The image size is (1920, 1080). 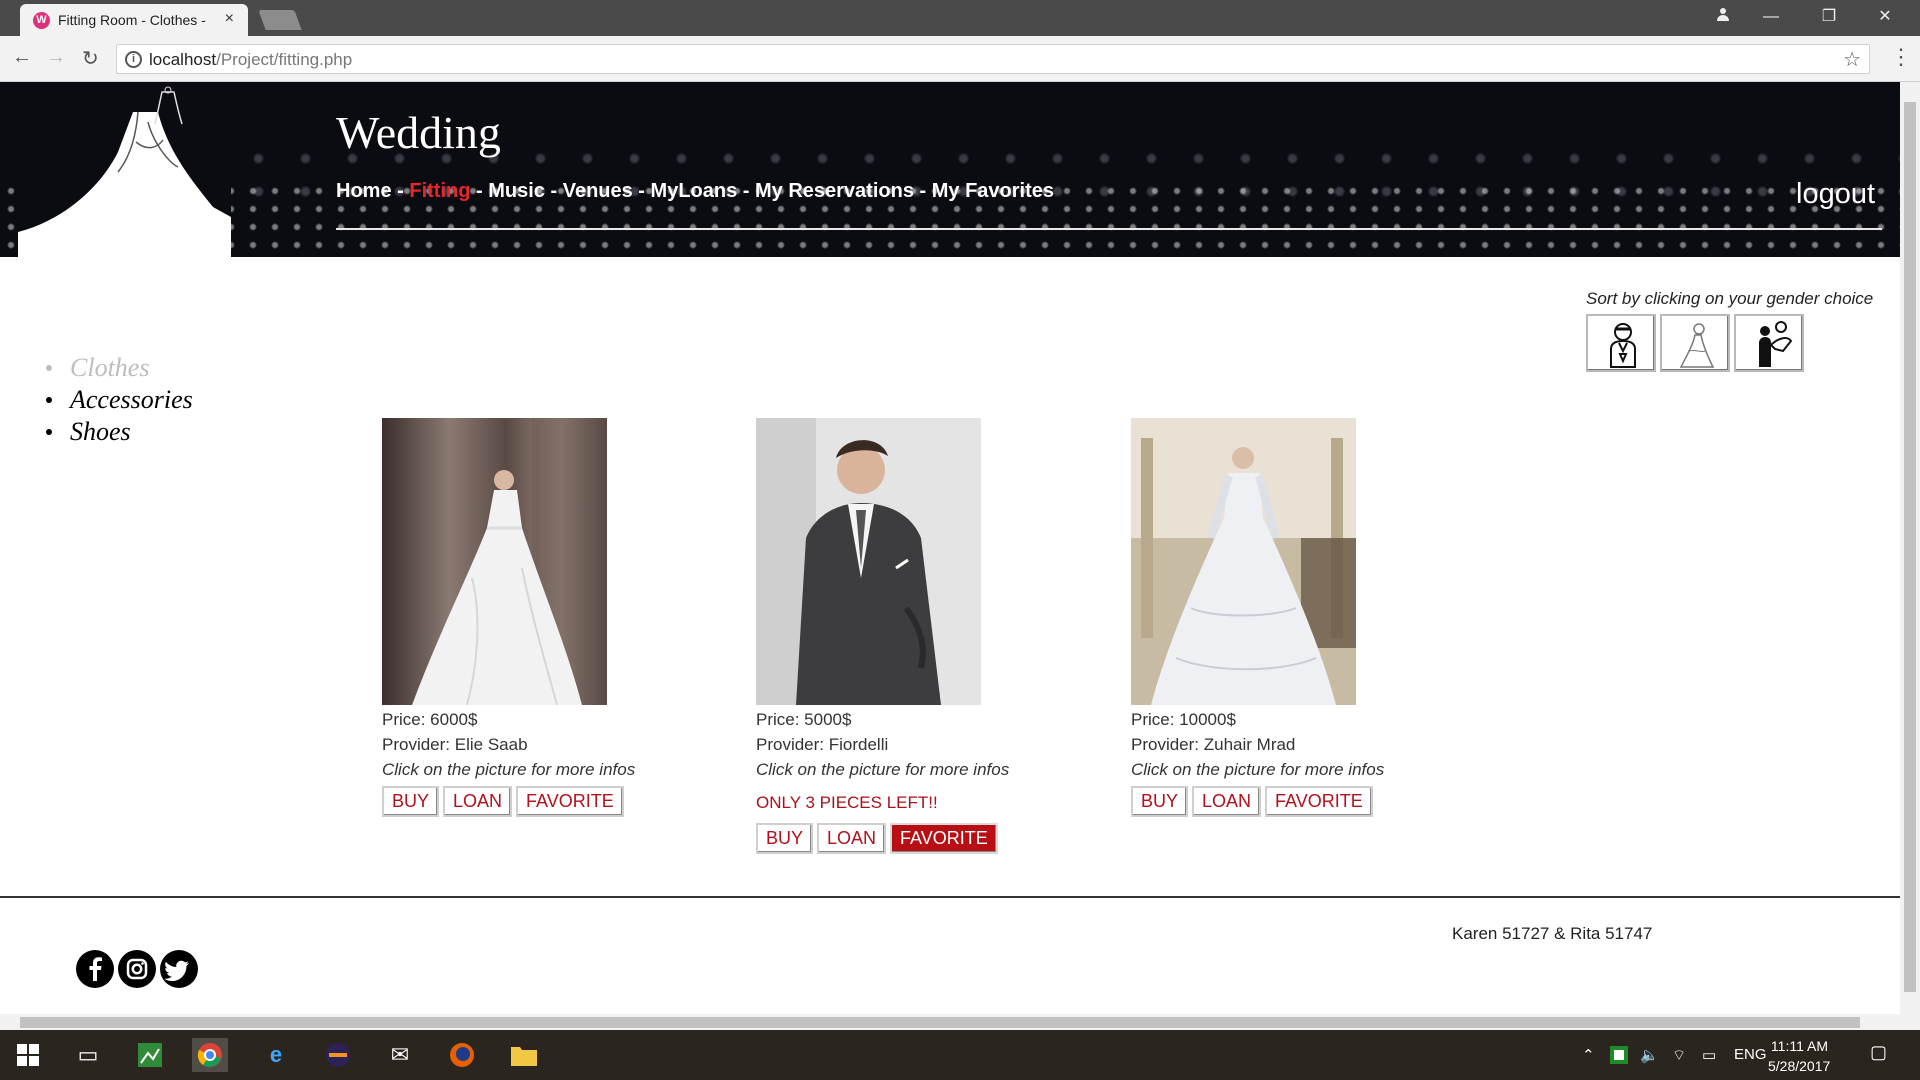 I want to click on footer-credits: Karen 51727 & Rita 51747, so click(x=1552, y=933).